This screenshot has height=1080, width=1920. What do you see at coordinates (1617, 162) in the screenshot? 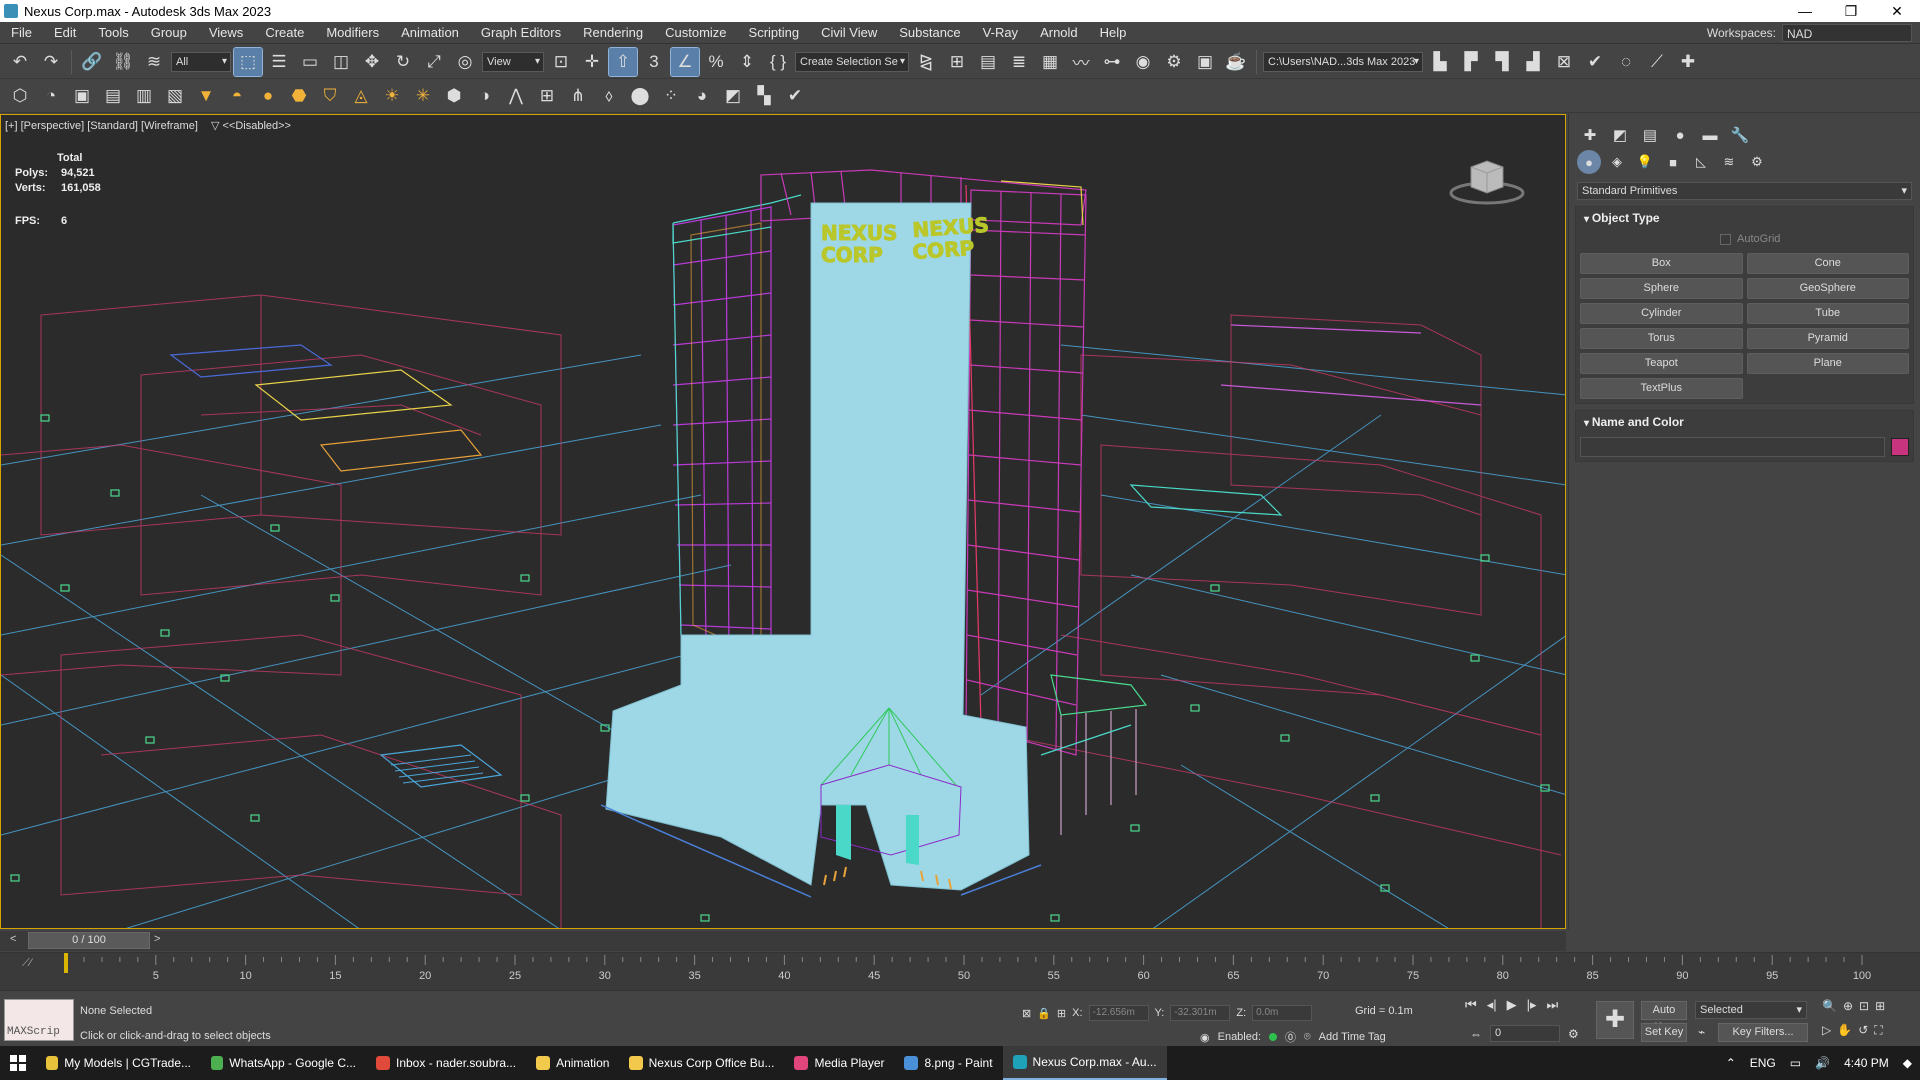
I see `shapes-icon: ◈` at bounding box center [1617, 162].